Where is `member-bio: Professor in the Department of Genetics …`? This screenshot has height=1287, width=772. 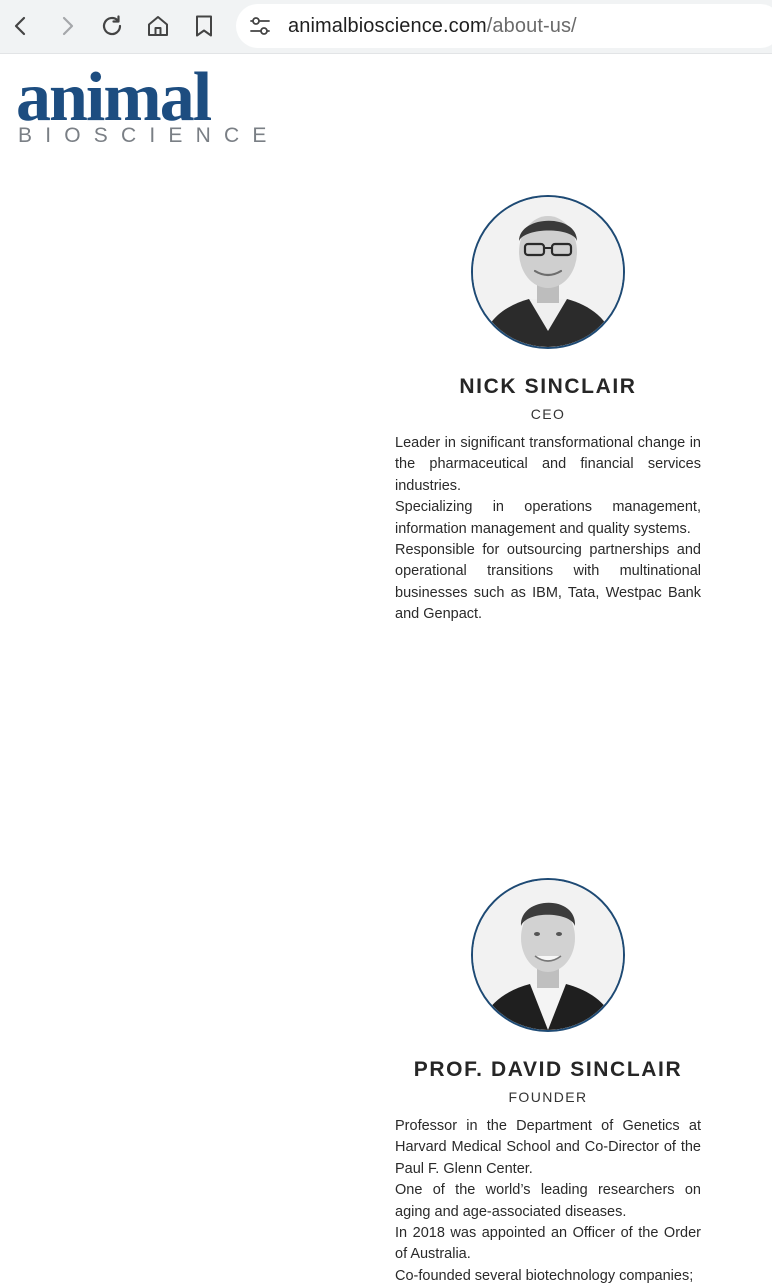
member-bio: Professor in the Department of Genetics … is located at coordinates (548, 1201).